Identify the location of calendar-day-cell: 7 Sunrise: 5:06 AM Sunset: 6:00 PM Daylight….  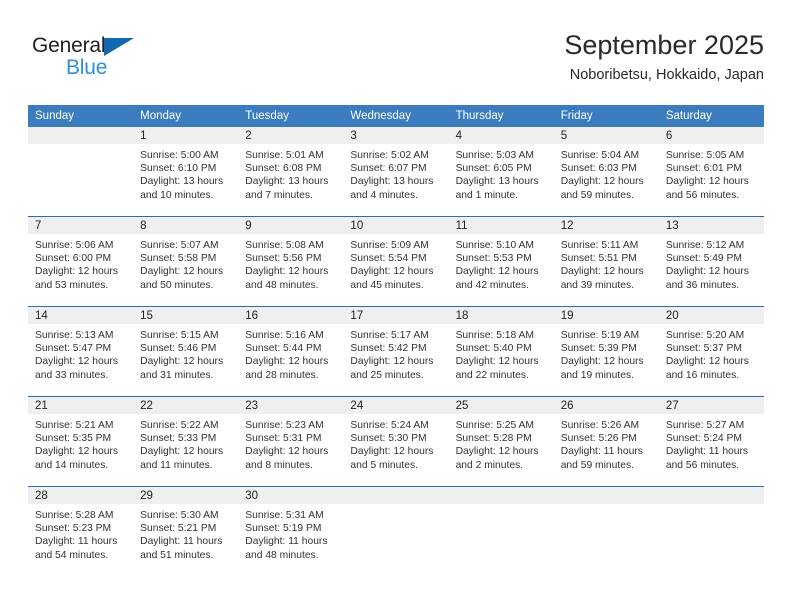
(81, 261).